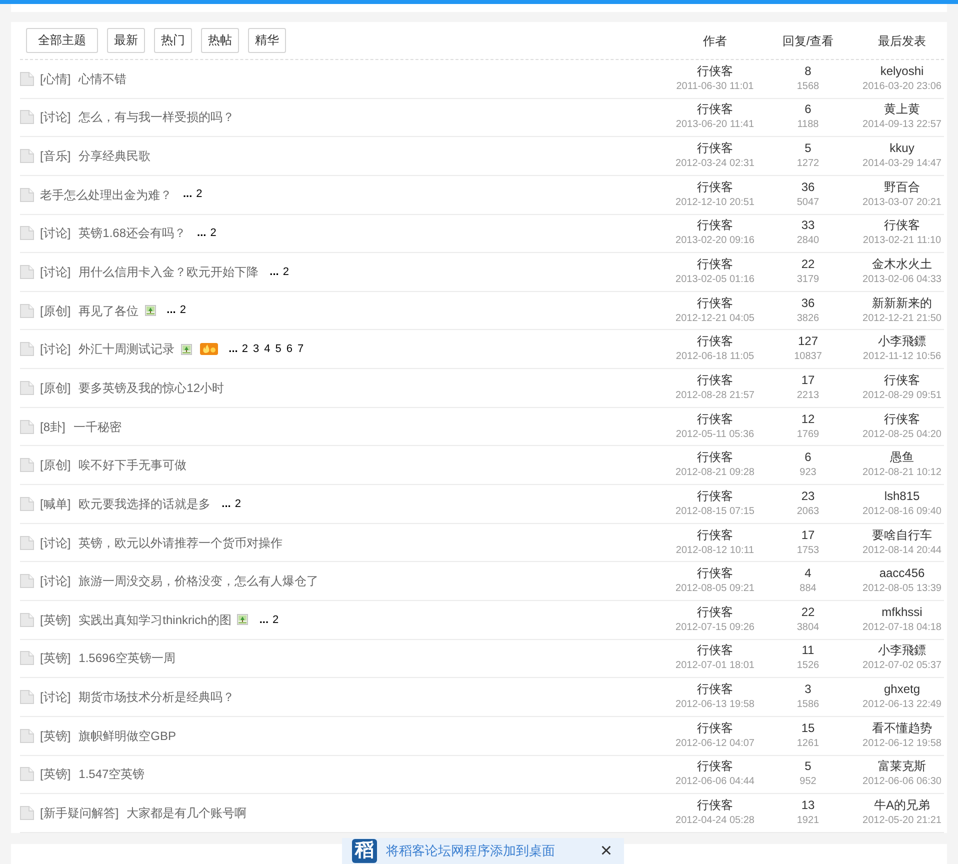 The width and height of the screenshot is (958, 864). Describe the element at coordinates (267, 349) in the screenshot. I see `page-link: 4` at that location.